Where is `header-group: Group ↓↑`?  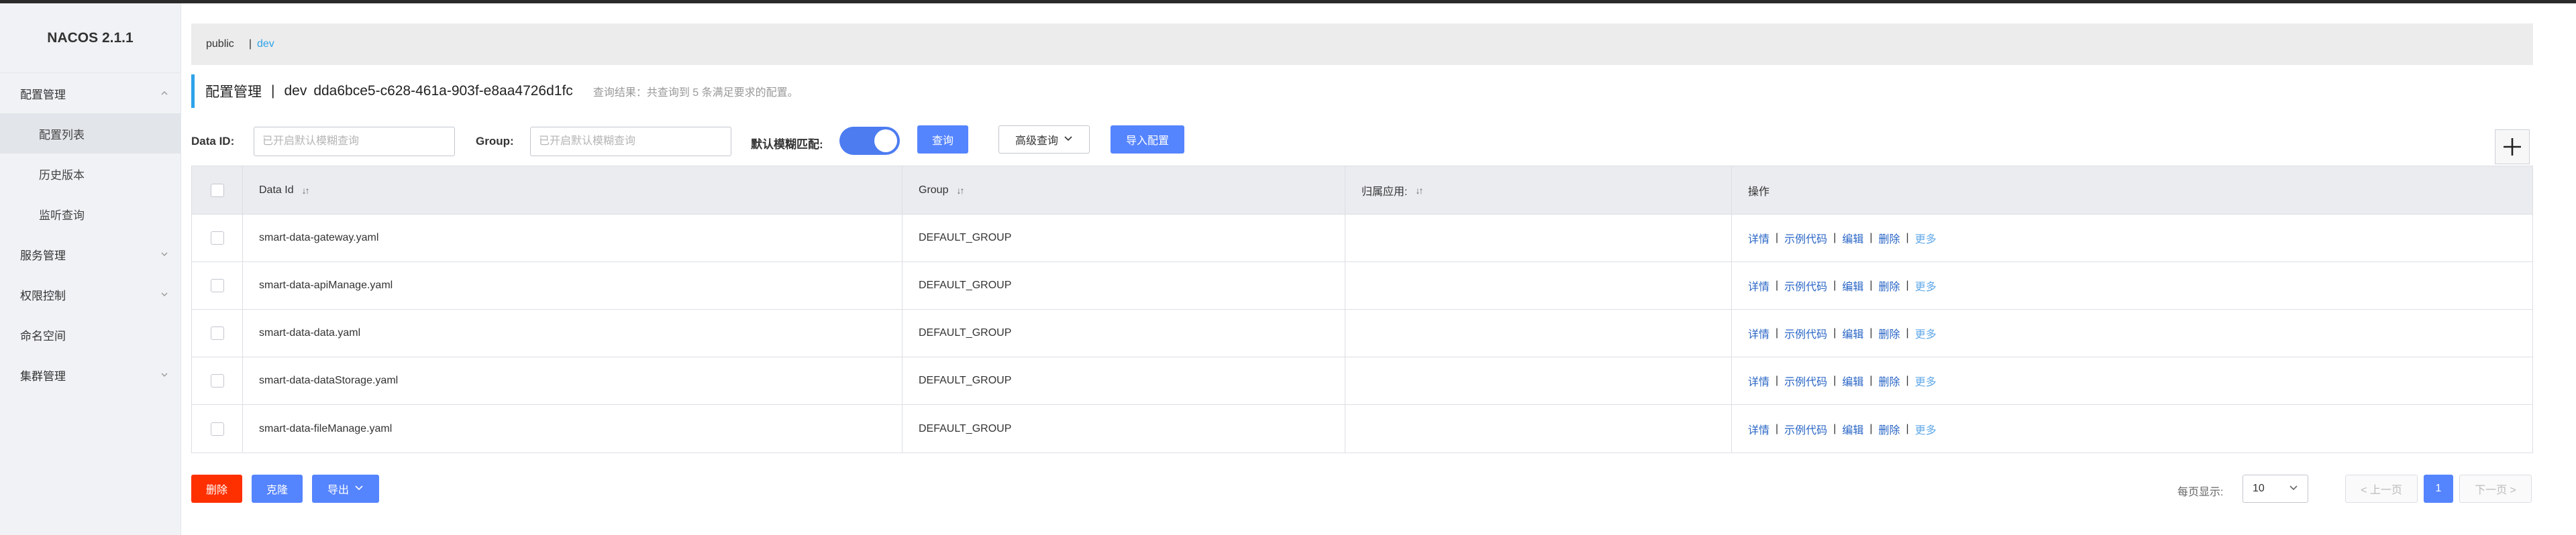 header-group: Group ↓↑ is located at coordinates (1124, 190).